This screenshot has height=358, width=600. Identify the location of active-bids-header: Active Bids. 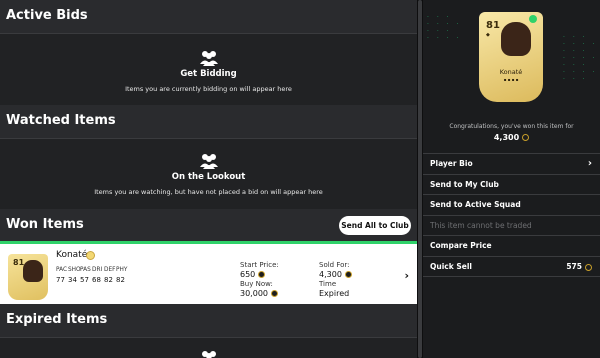
(208, 17).